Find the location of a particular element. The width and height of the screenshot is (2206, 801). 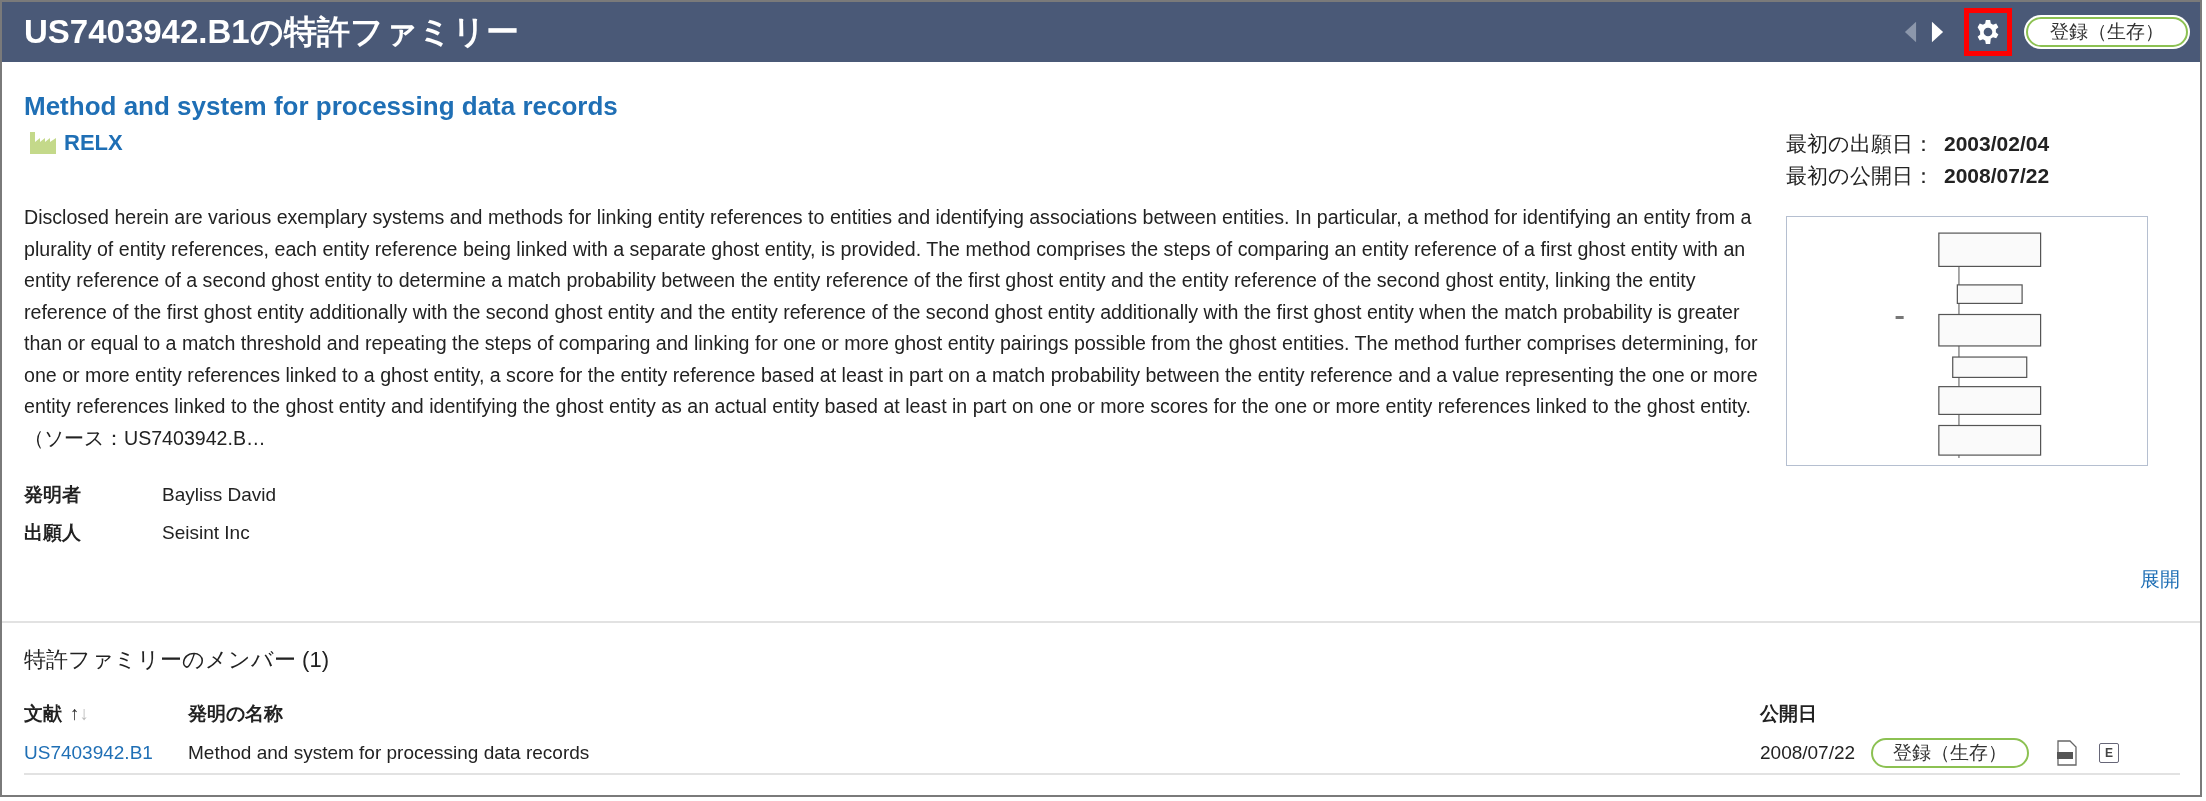

column-header: 公開日 is located at coordinates (1788, 714).